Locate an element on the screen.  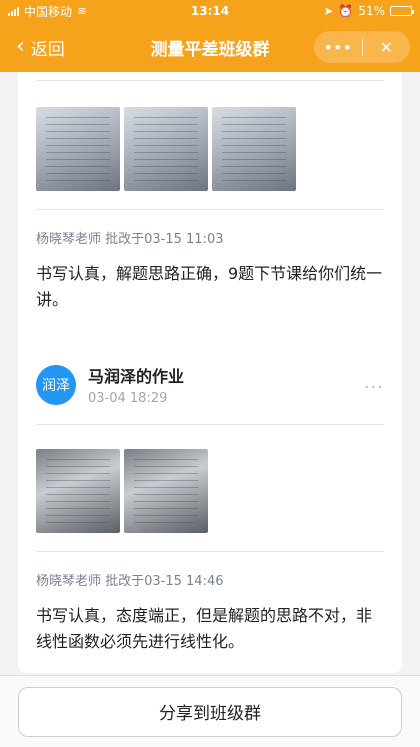
battery-icon is located at coordinates (402, 11).